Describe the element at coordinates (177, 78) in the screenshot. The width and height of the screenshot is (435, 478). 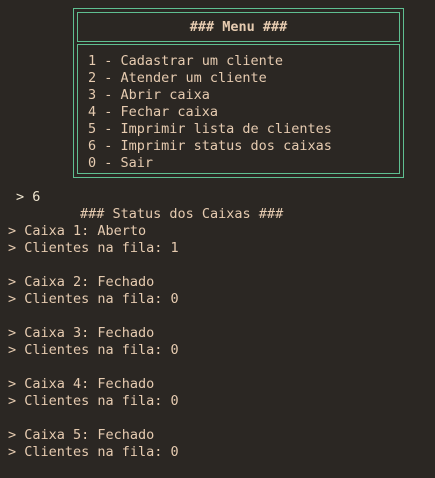
I see `menu-item-atender: 2 - Atender um cliente` at that location.